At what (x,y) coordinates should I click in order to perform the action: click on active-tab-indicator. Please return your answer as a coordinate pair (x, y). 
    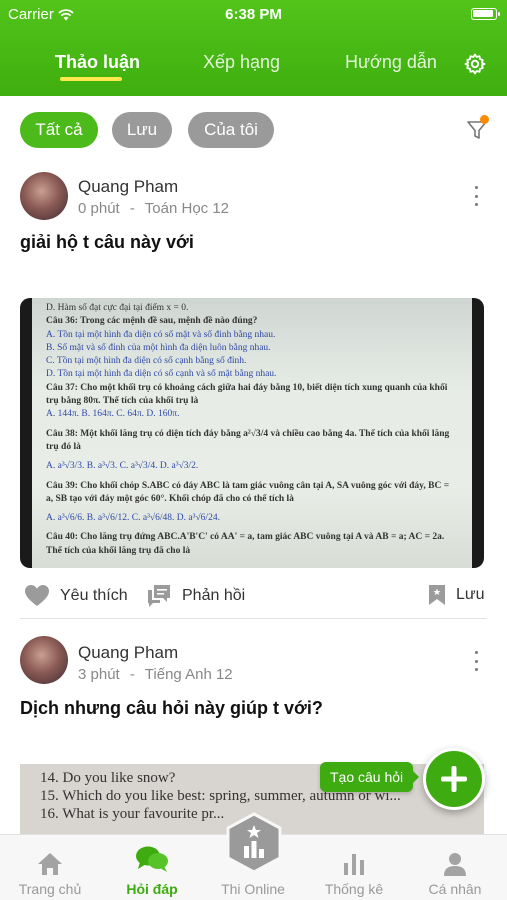
    Looking at the image, I should click on (91, 79).